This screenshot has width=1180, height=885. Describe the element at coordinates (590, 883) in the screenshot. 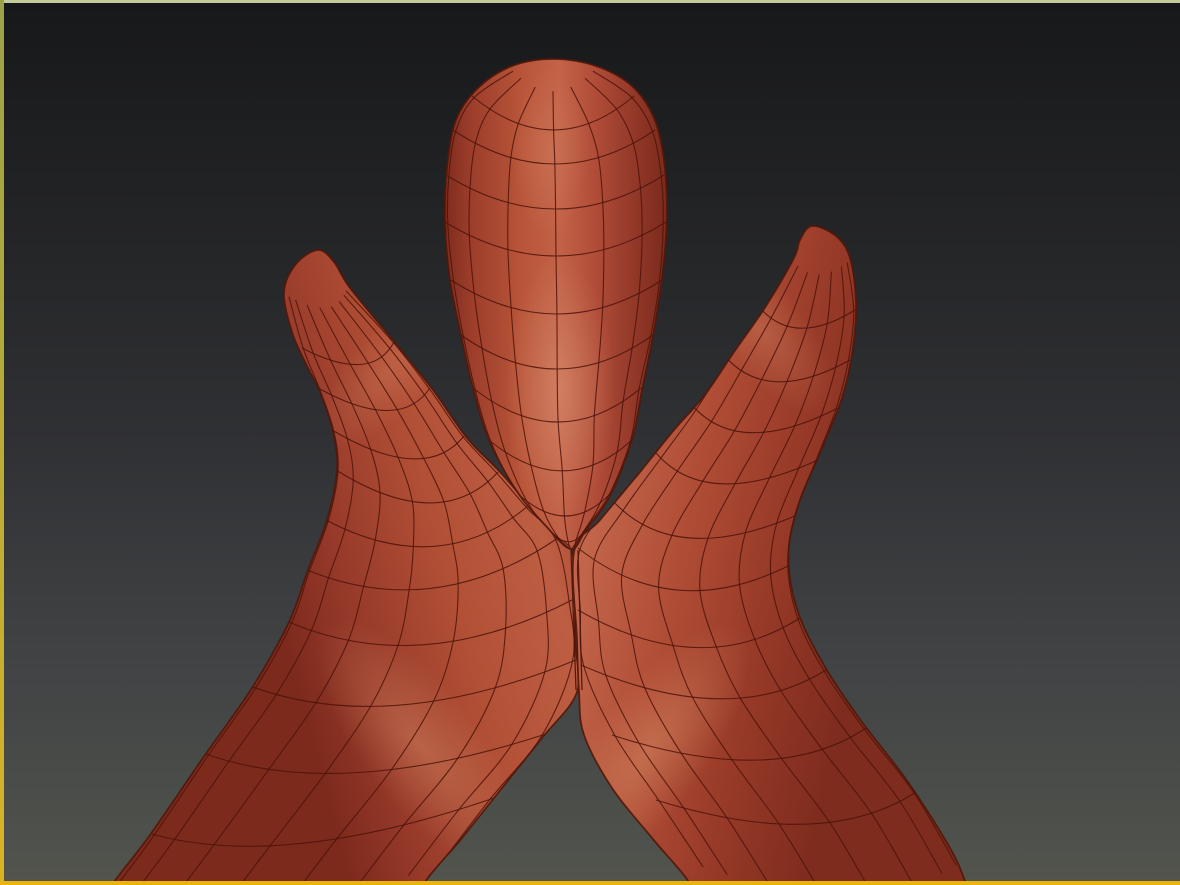

I see `viewport-border-bottom` at that location.